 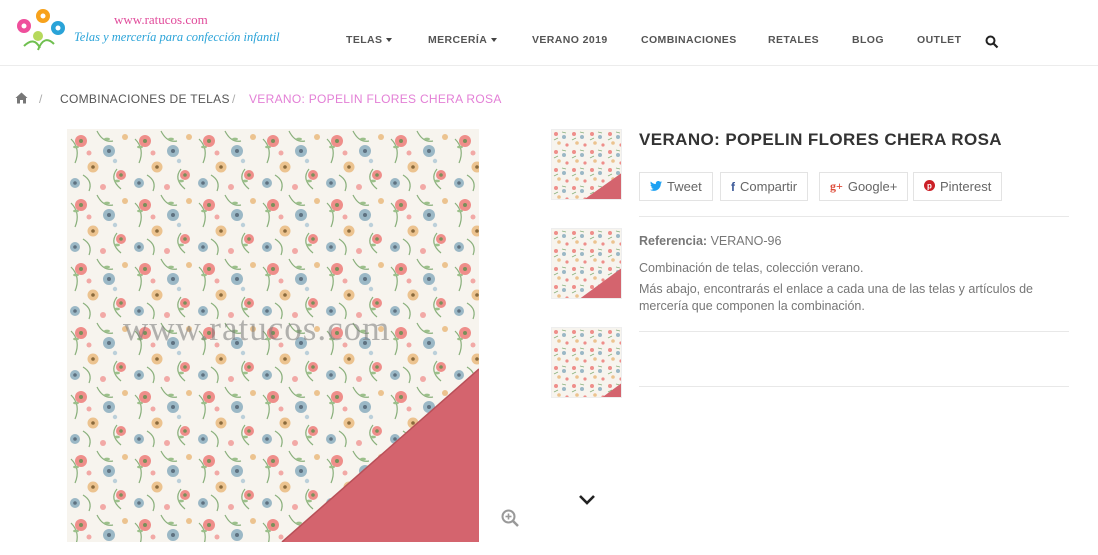 What do you see at coordinates (587, 500) in the screenshot?
I see `chevron-down-icon` at bounding box center [587, 500].